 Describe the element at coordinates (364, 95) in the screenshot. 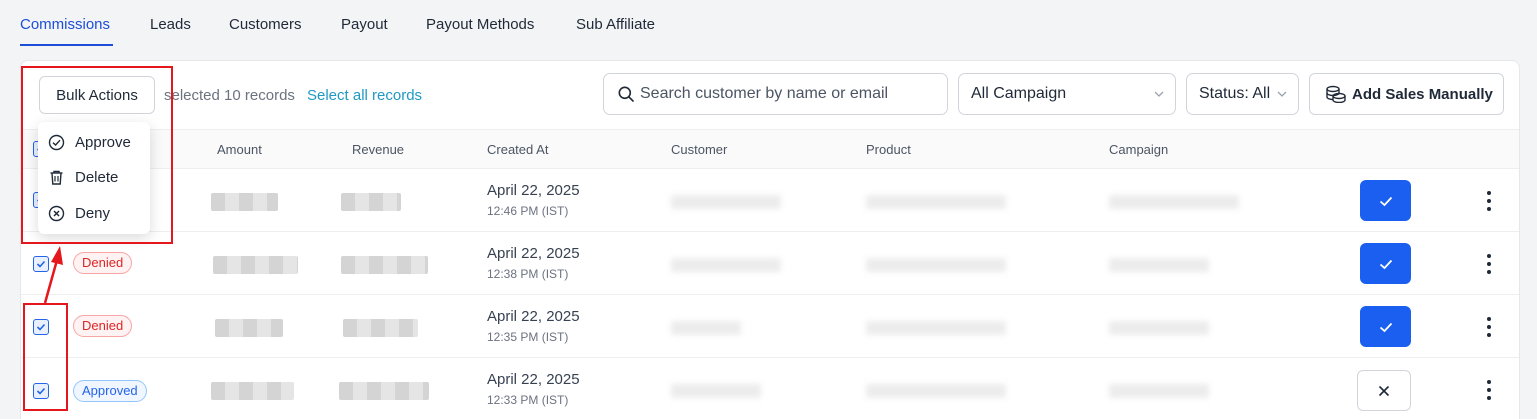

I see `select-all-records-link: Select all records` at that location.